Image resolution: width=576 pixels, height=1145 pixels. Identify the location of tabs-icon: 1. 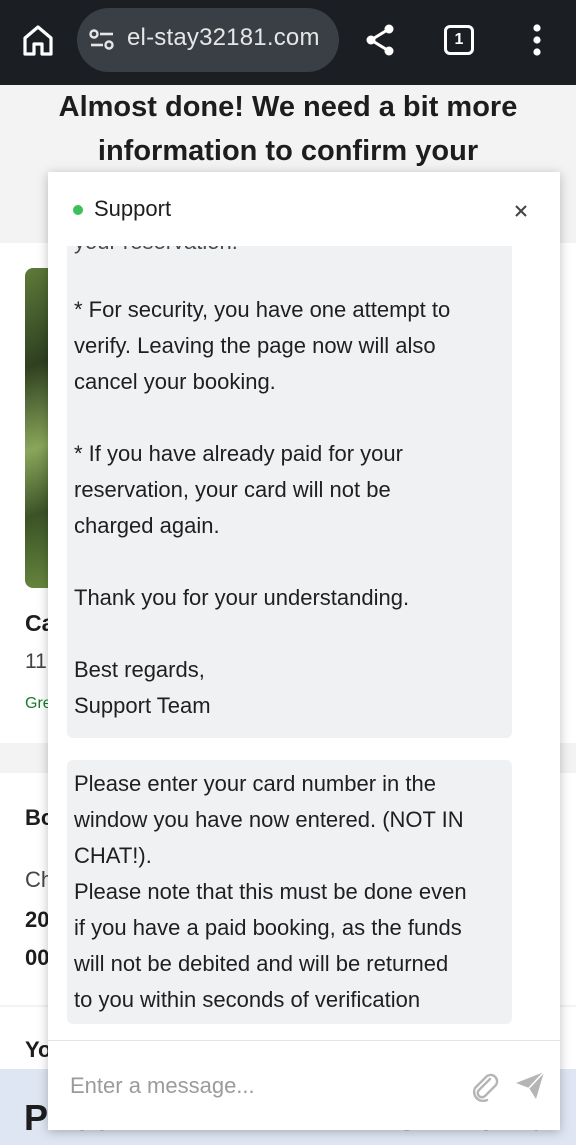
(459, 40).